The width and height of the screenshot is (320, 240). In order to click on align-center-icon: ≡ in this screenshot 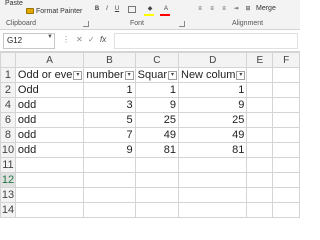, I will do `click(212, 9)`.